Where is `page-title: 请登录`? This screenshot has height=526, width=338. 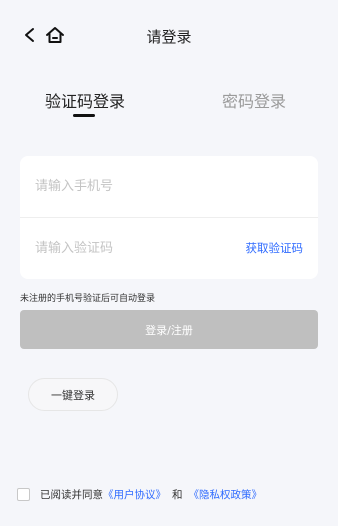
page-title: 请登录 is located at coordinates (169, 37).